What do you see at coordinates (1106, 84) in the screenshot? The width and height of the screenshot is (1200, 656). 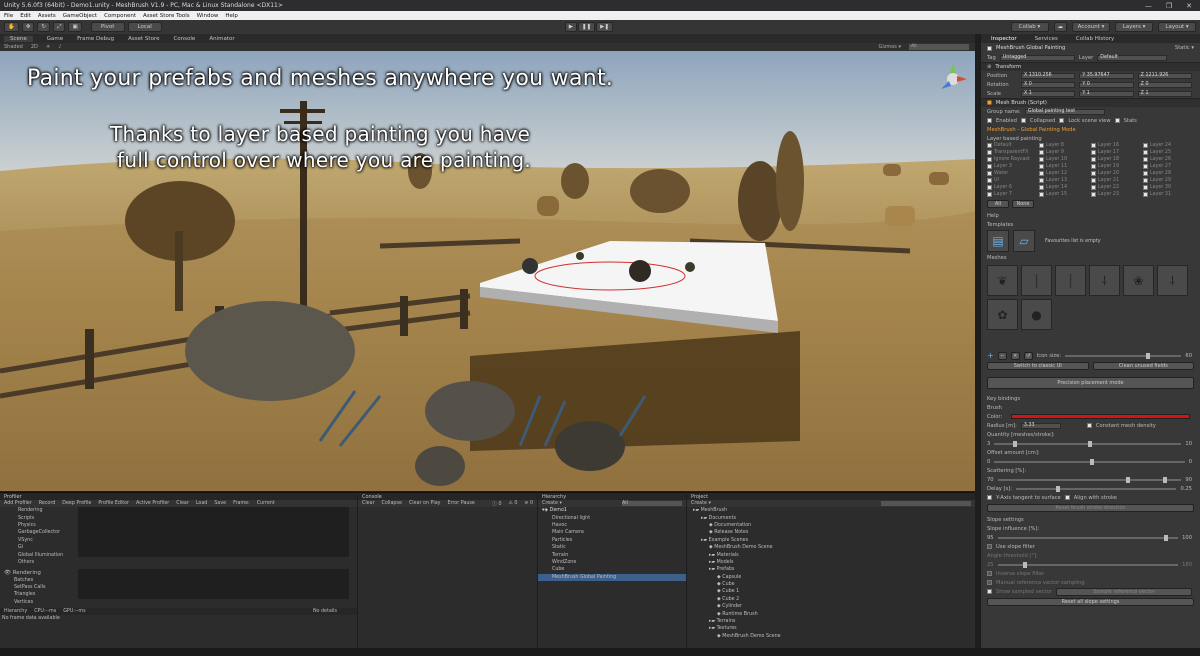 I see `rotation-y: Y 0` at bounding box center [1106, 84].